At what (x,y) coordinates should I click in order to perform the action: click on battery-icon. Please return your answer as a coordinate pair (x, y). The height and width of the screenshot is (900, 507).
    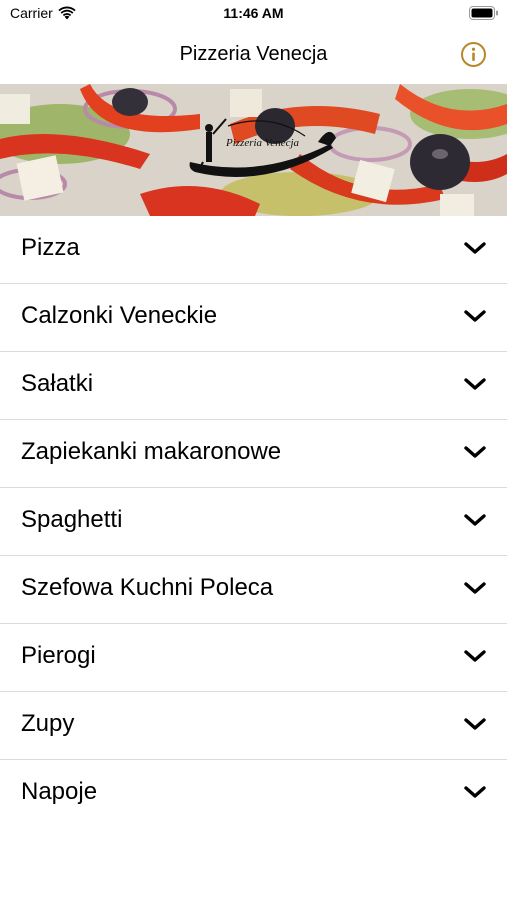
    Looking at the image, I should click on (483, 13).